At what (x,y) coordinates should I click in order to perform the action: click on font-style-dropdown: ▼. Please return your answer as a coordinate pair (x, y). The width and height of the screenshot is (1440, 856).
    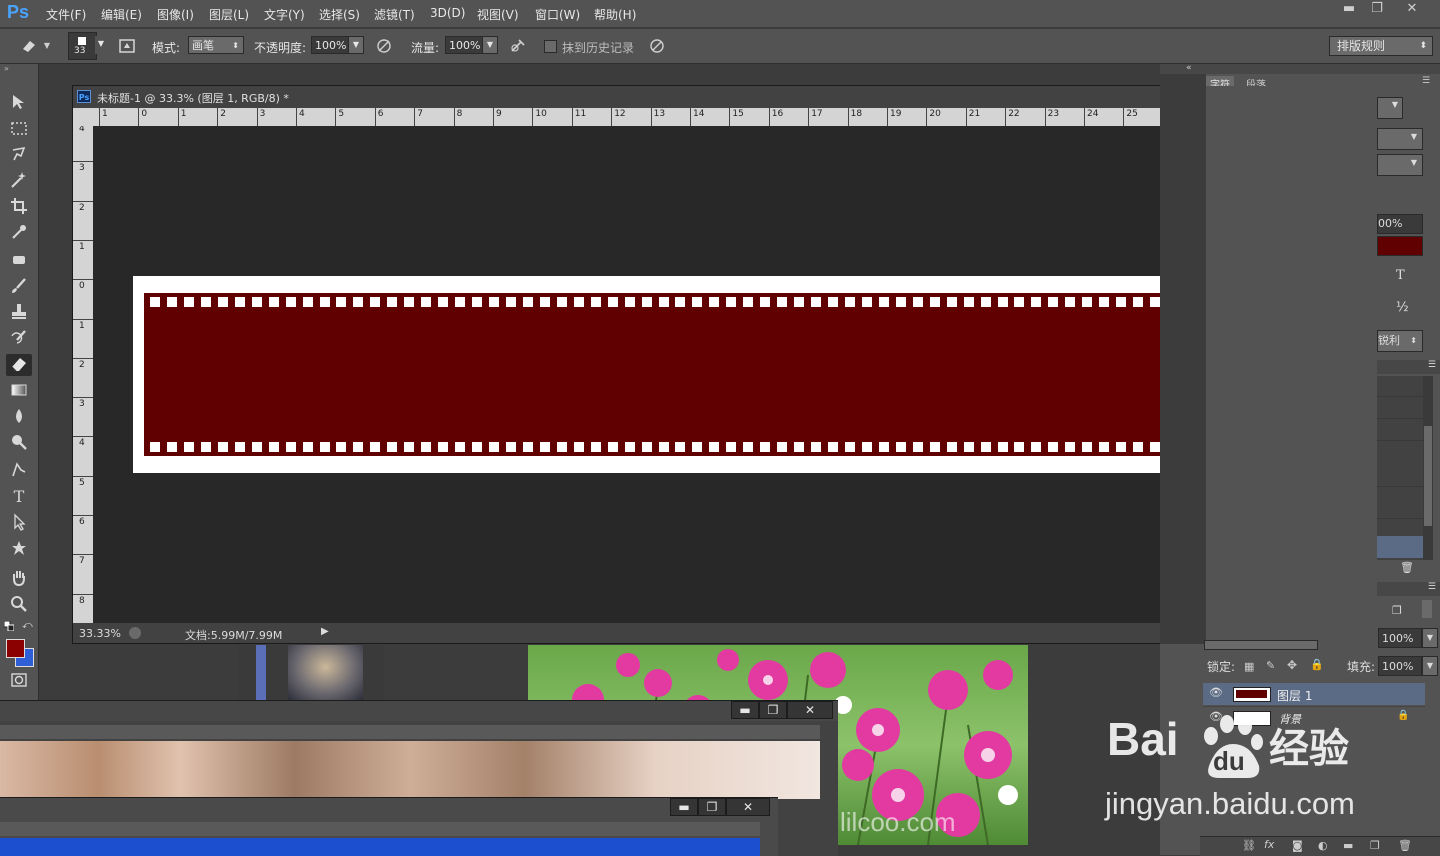
    Looking at the image, I should click on (1400, 165).